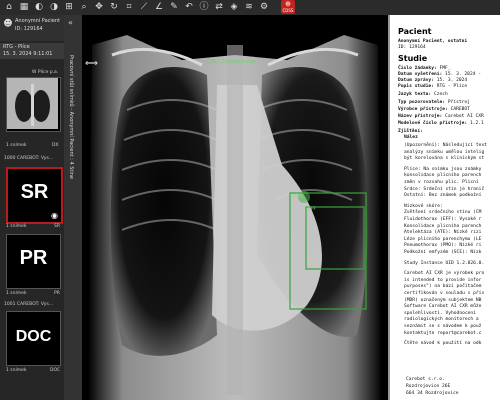 This screenshot has width=500, height=400. I want to click on eff-label: EFF, so click(312, 209).